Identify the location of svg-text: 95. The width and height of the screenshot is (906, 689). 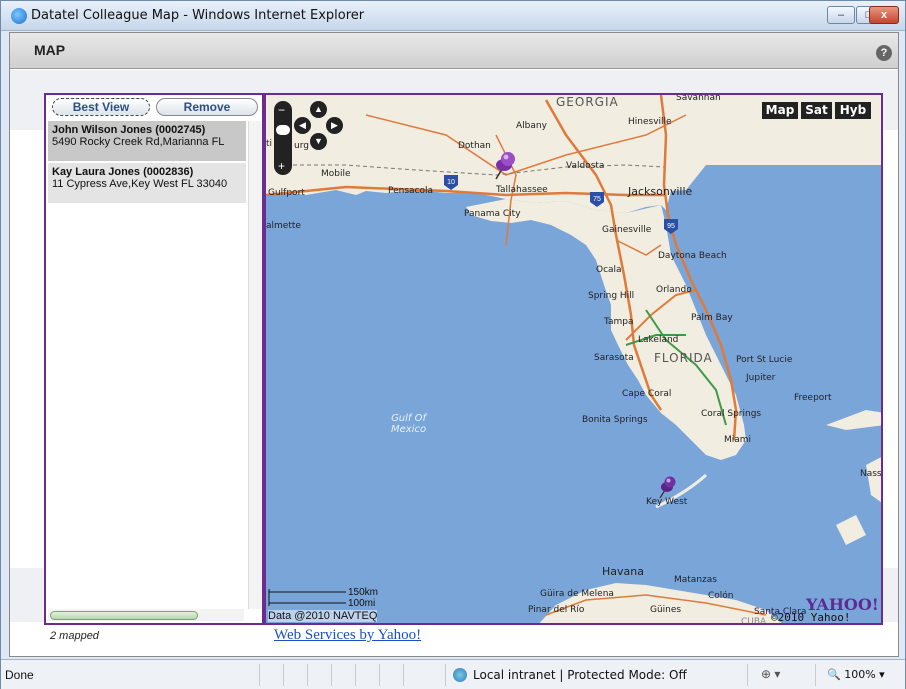
(671, 226).